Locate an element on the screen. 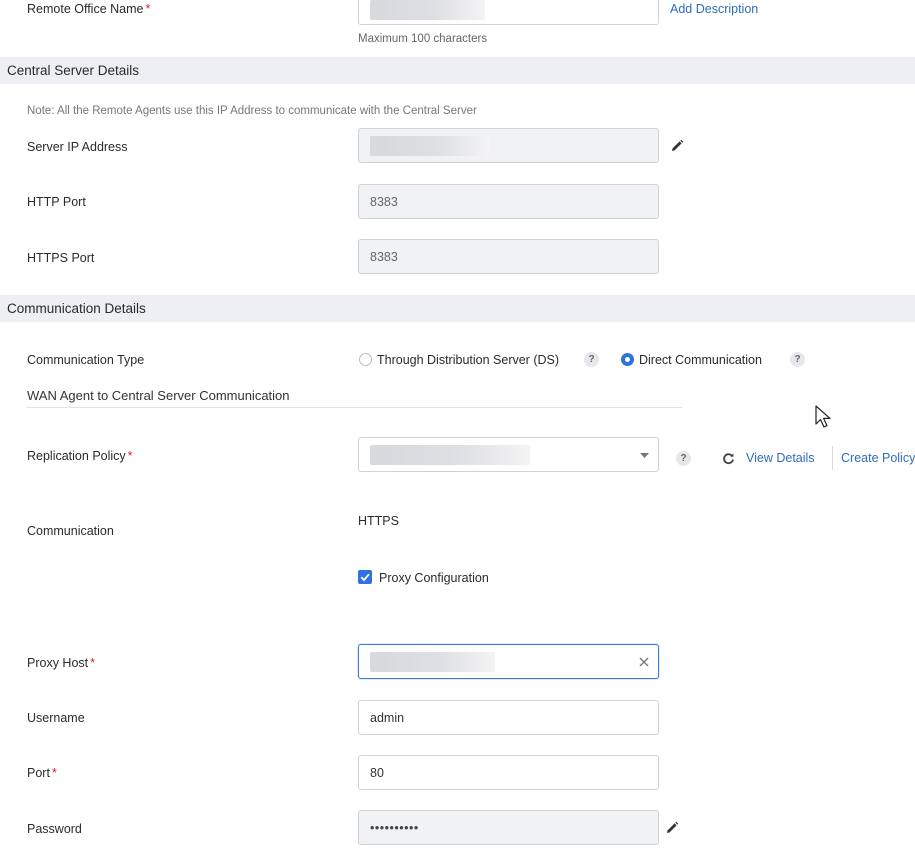 This screenshot has width=915, height=855. proxy-host-label-text: Proxy Host is located at coordinates (58, 663).